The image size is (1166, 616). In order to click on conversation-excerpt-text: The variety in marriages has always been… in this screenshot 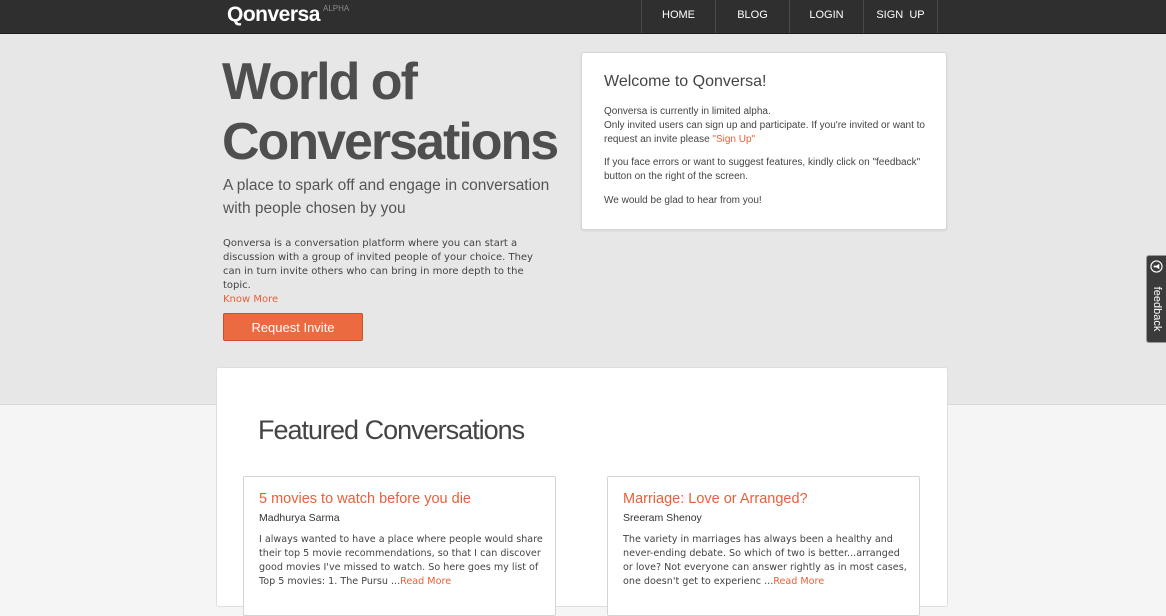, I will do `click(765, 560)`.